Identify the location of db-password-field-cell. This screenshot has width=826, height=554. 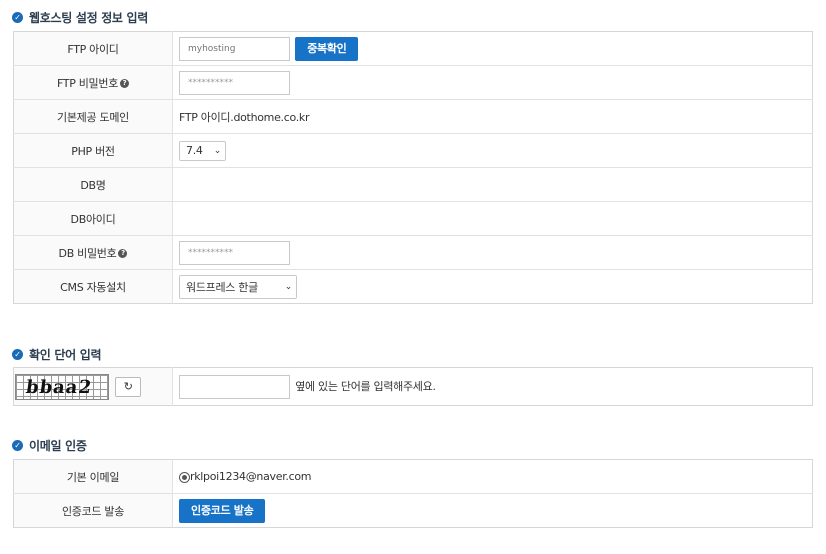
(492, 252).